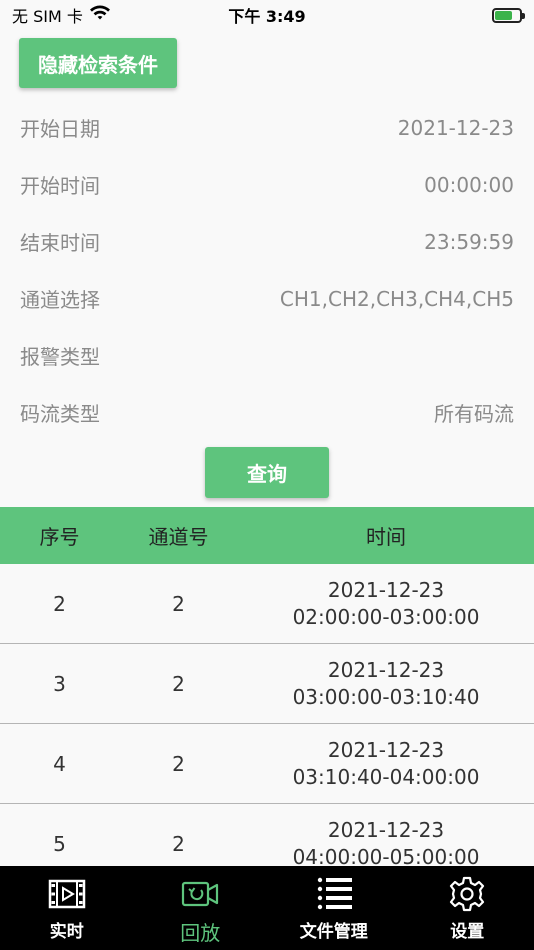  Describe the element at coordinates (386, 537) in the screenshot. I see `header-time: 时间` at that location.